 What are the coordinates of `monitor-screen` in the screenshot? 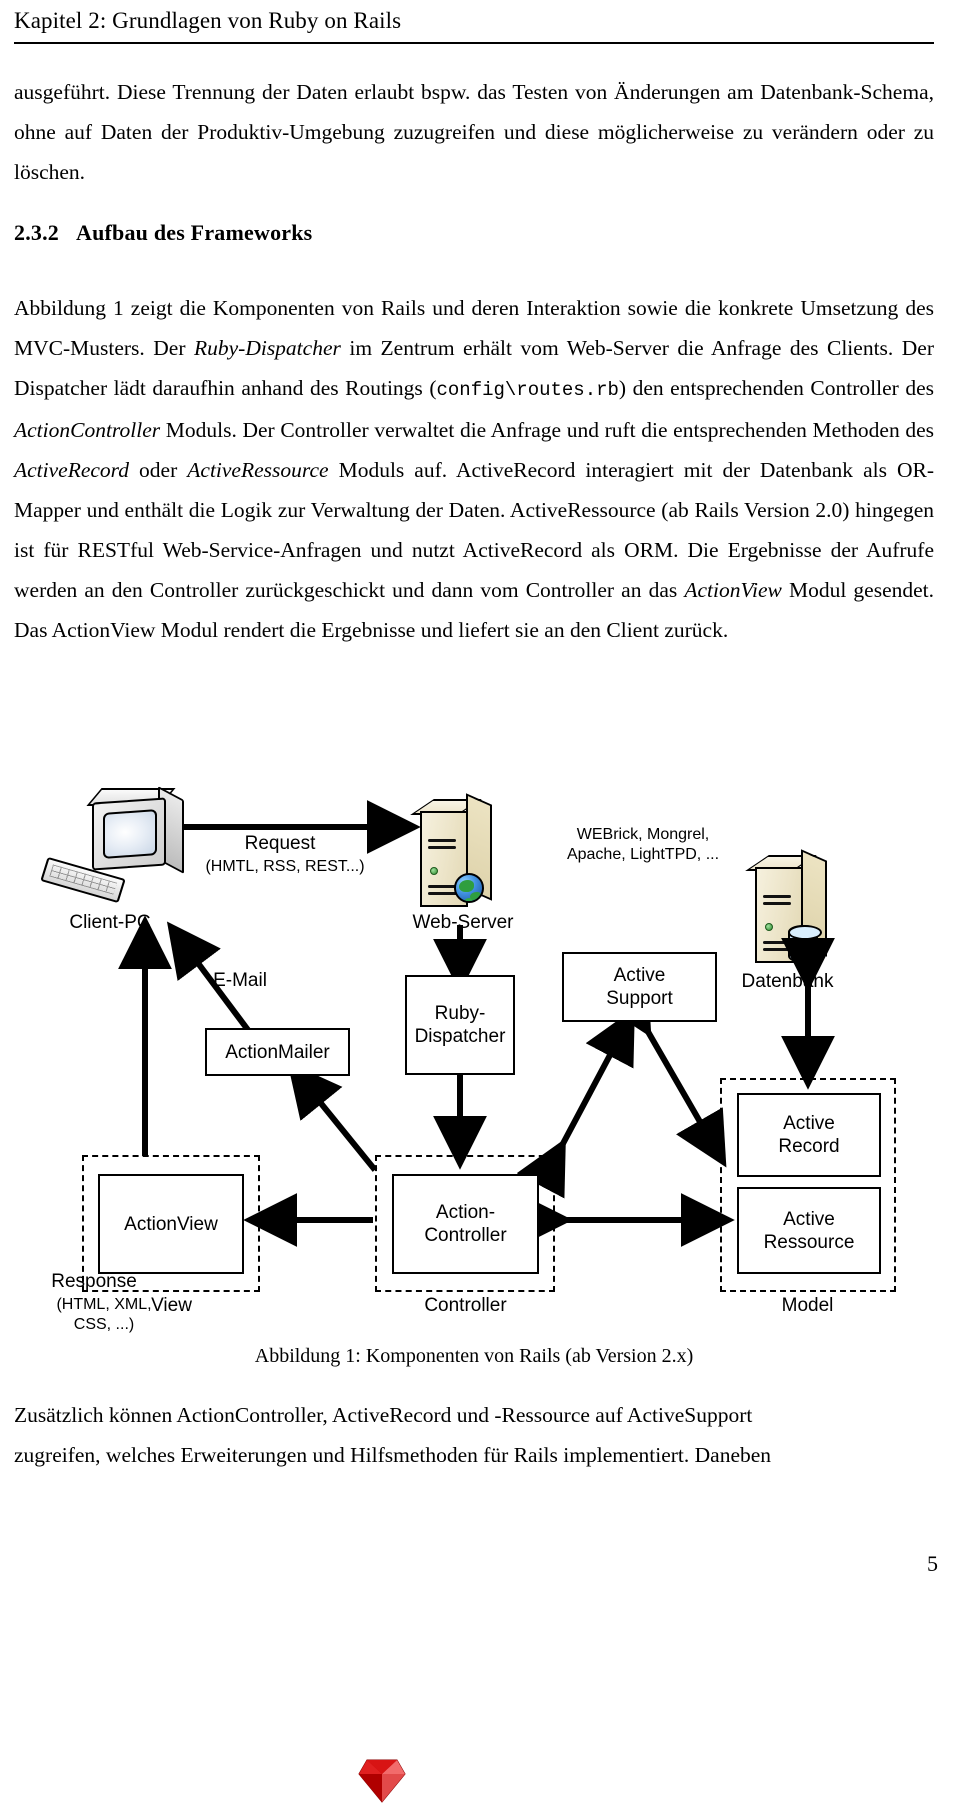 It's located at (130, 834).